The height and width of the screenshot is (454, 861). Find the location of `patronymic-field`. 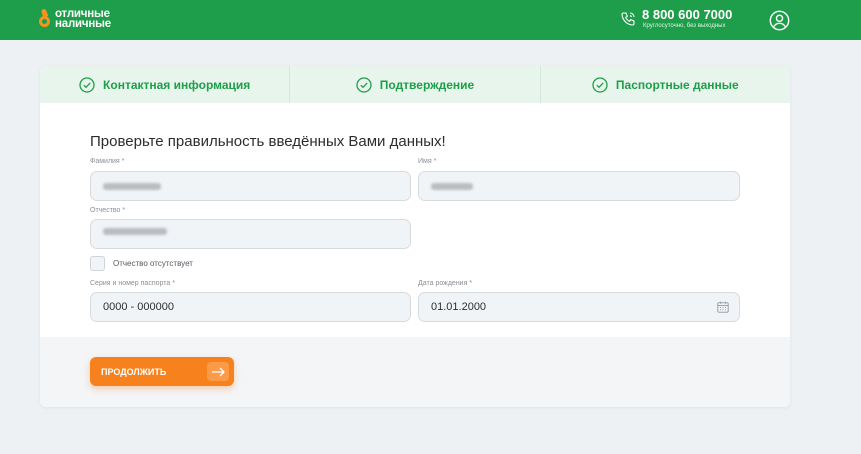

patronymic-field is located at coordinates (250, 234).